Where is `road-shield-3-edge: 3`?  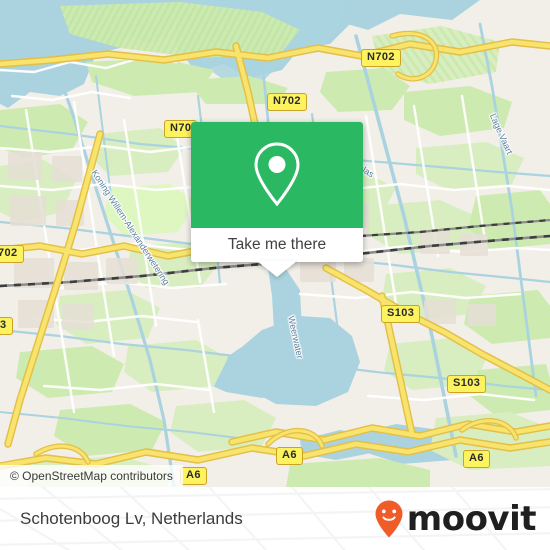
road-shield-3-edge: 3 is located at coordinates (6, 326).